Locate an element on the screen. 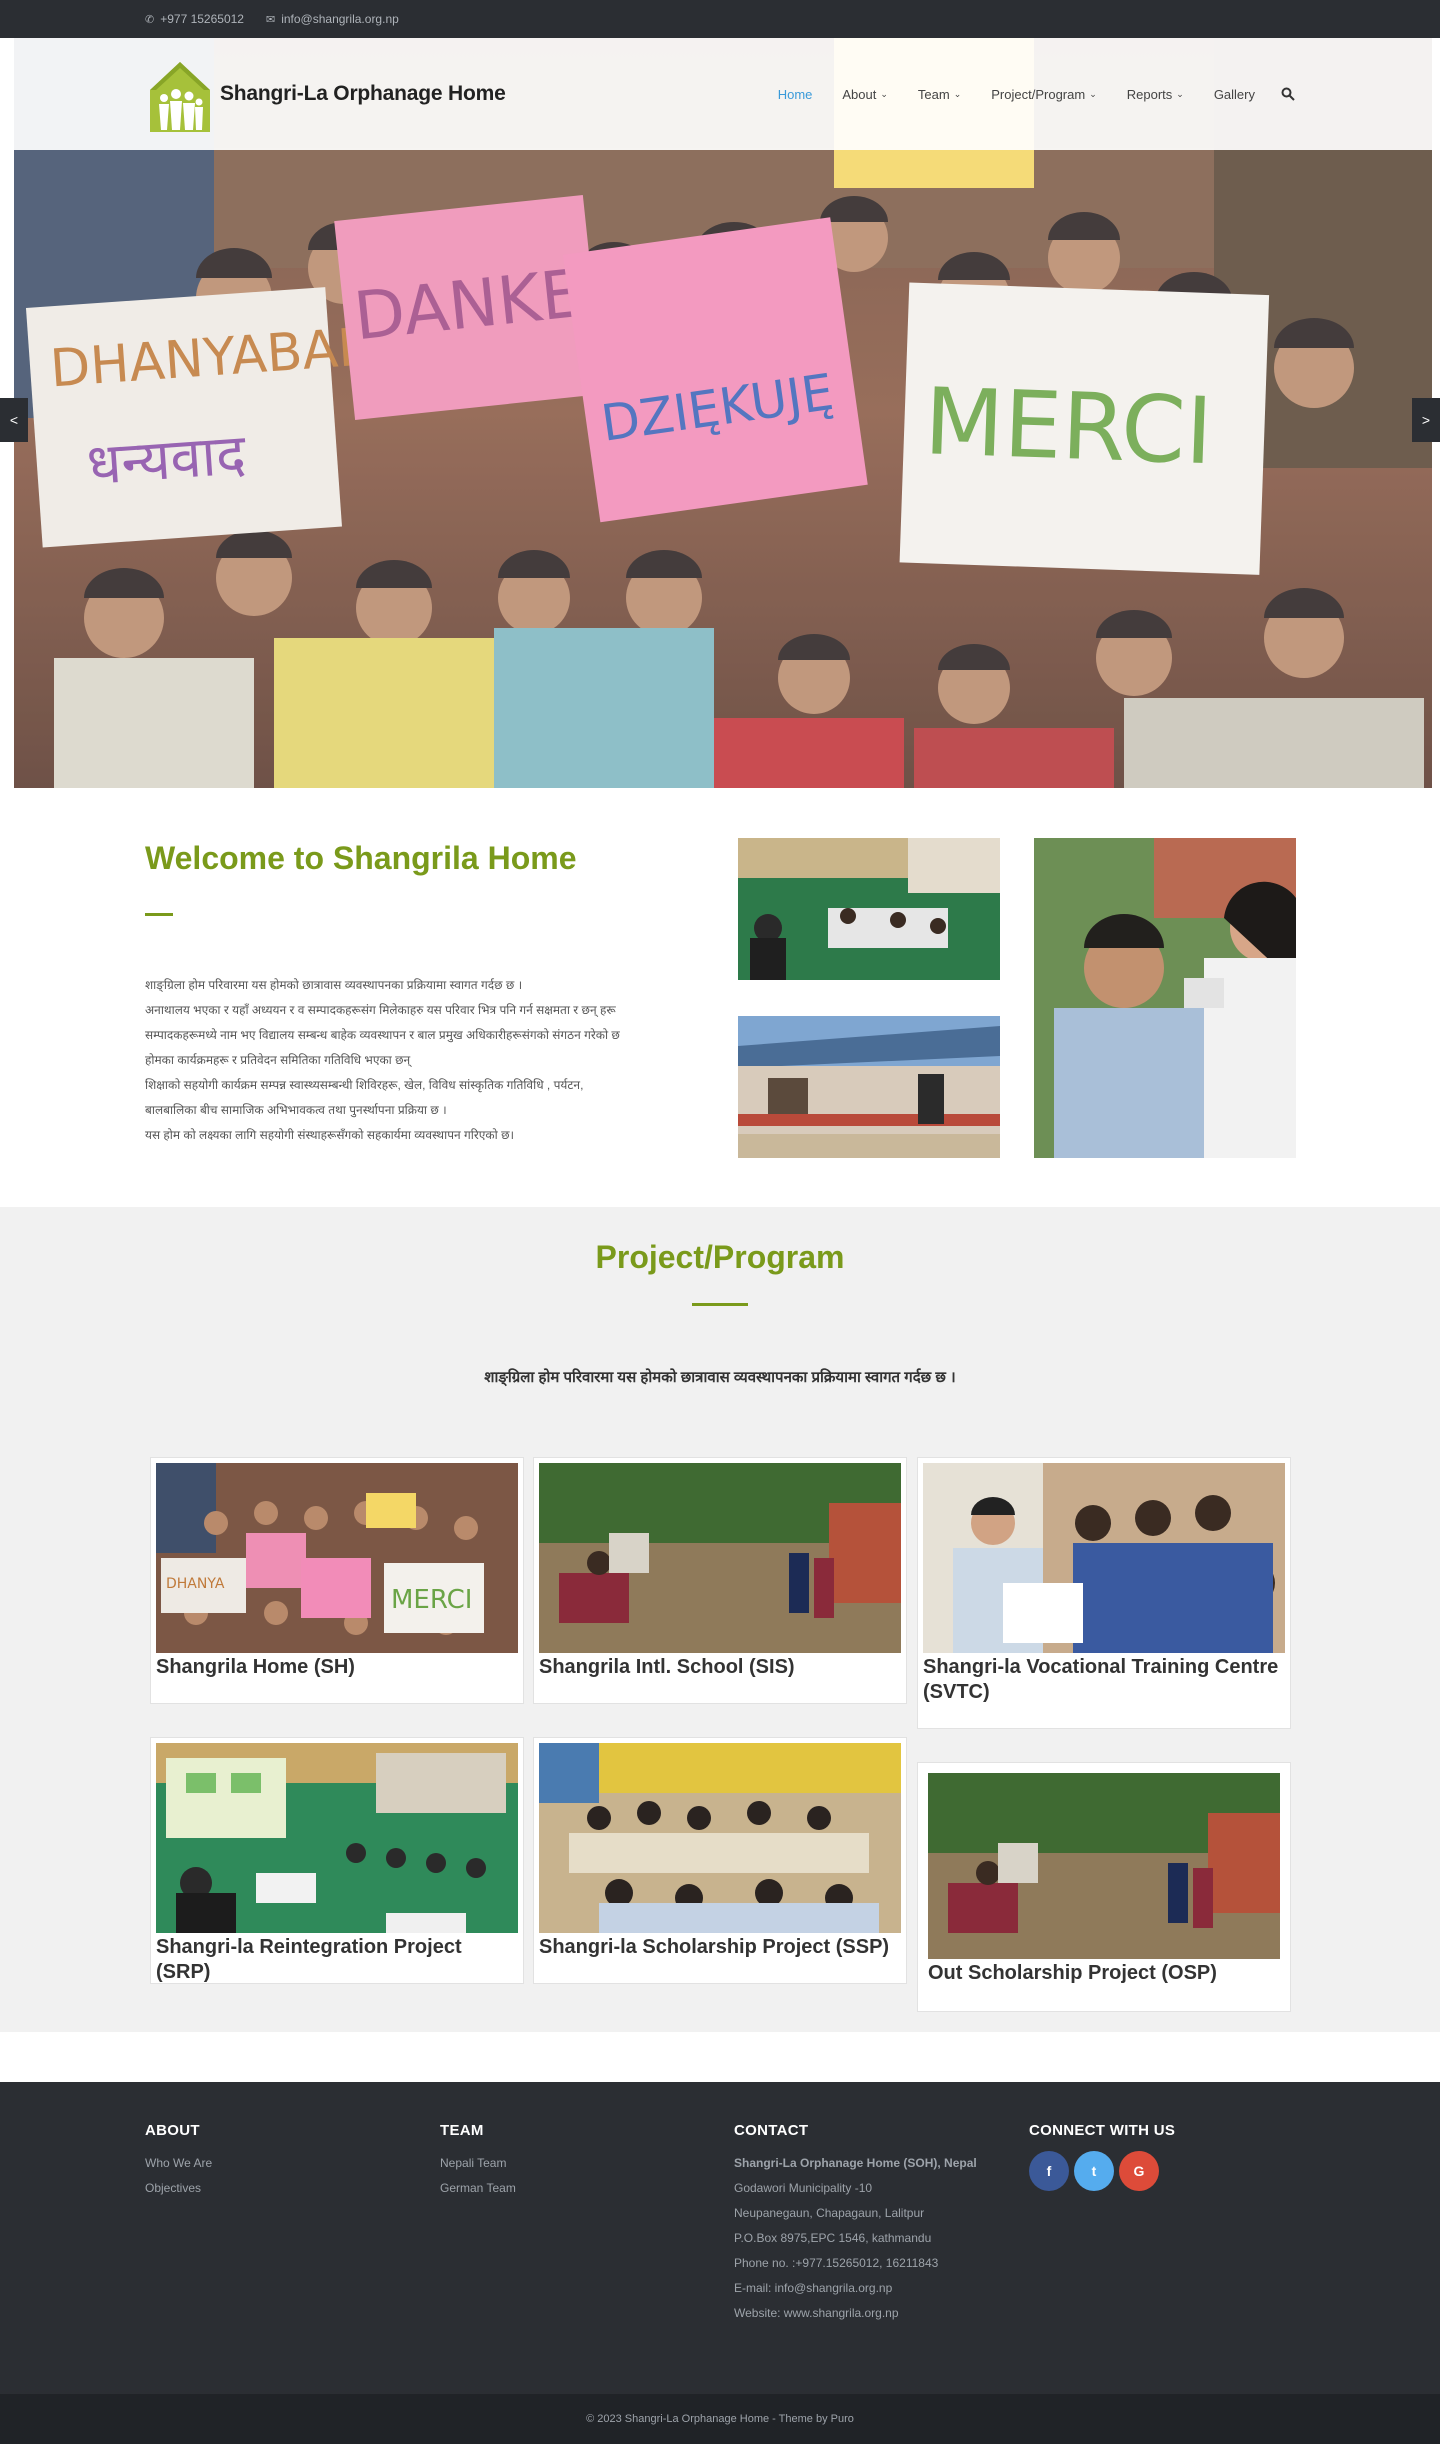 The image size is (1440, 2444). contact-website: Website: www.shangrila.org.np is located at coordinates (855, 2313).